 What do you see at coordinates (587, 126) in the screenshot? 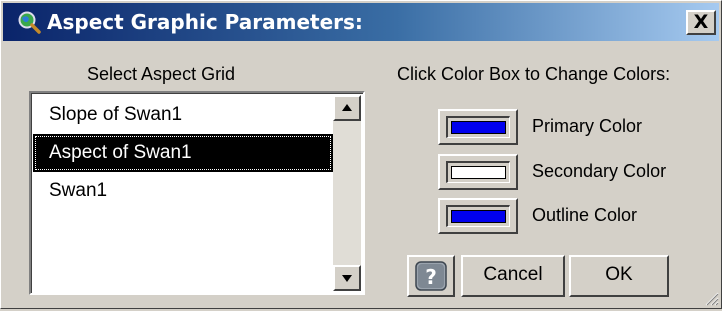
I see `primary-color-label: Primary Color` at bounding box center [587, 126].